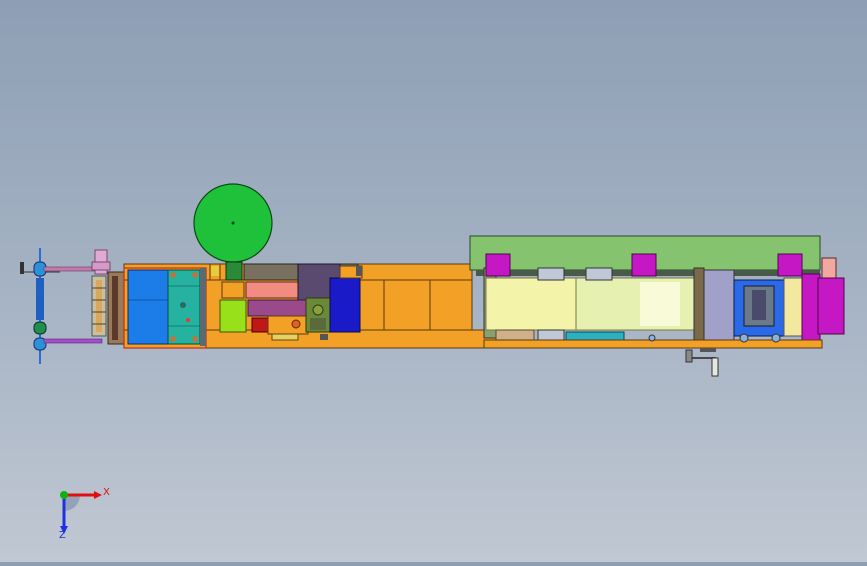 The height and width of the screenshot is (566, 867). I want to click on crank-handle, so click(702, 363).